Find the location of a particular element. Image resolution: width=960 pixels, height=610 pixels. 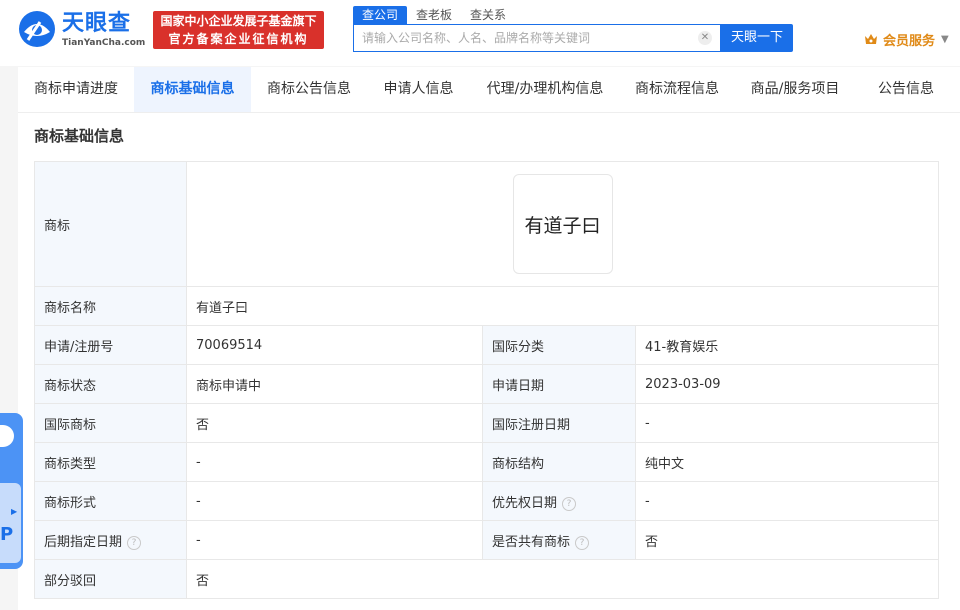

registration-number-label: 申请/注册号 is located at coordinates (110, 345).